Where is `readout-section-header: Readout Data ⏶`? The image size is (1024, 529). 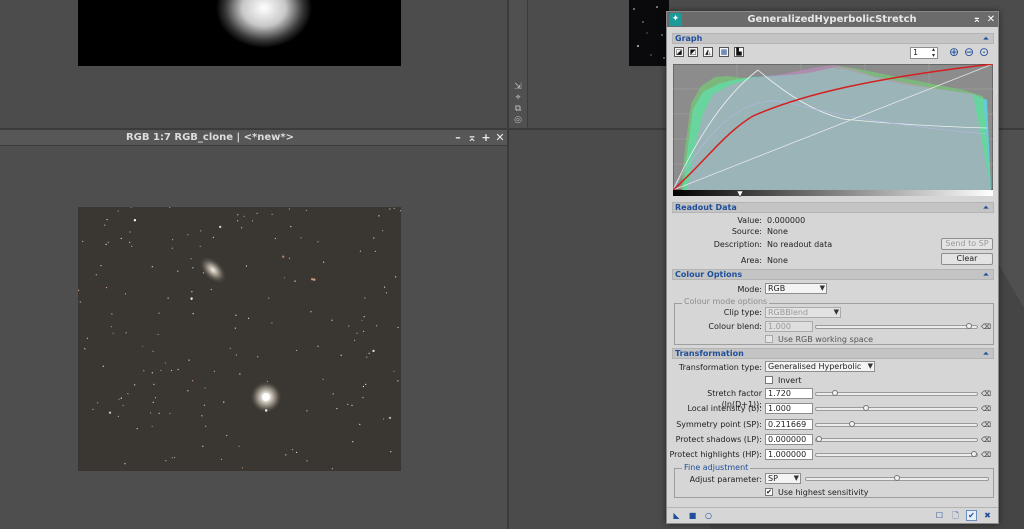 readout-section-header: Readout Data ⏶ is located at coordinates (833, 207).